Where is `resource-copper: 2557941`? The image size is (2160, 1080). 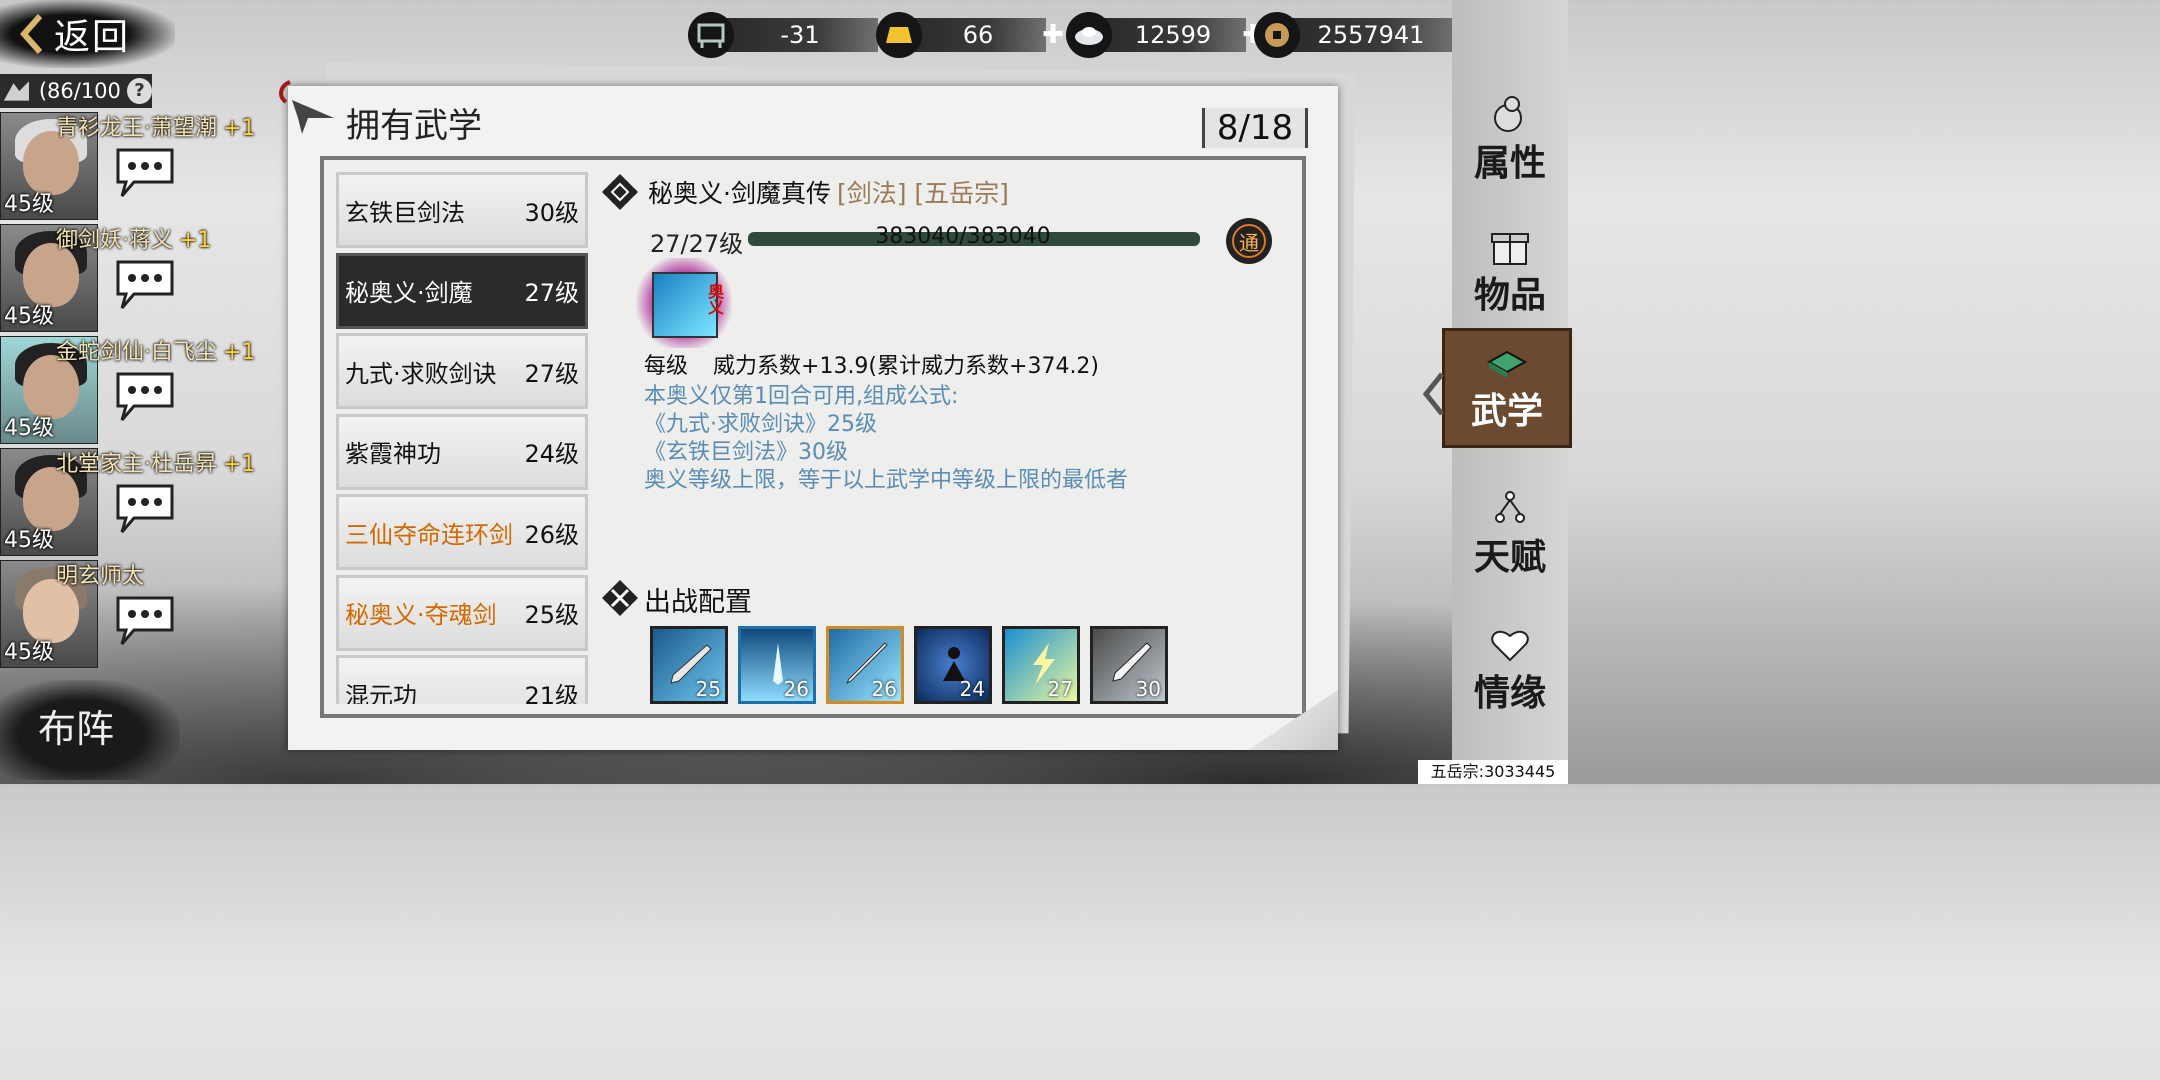 resource-copper: 2557941 is located at coordinates (1354, 35).